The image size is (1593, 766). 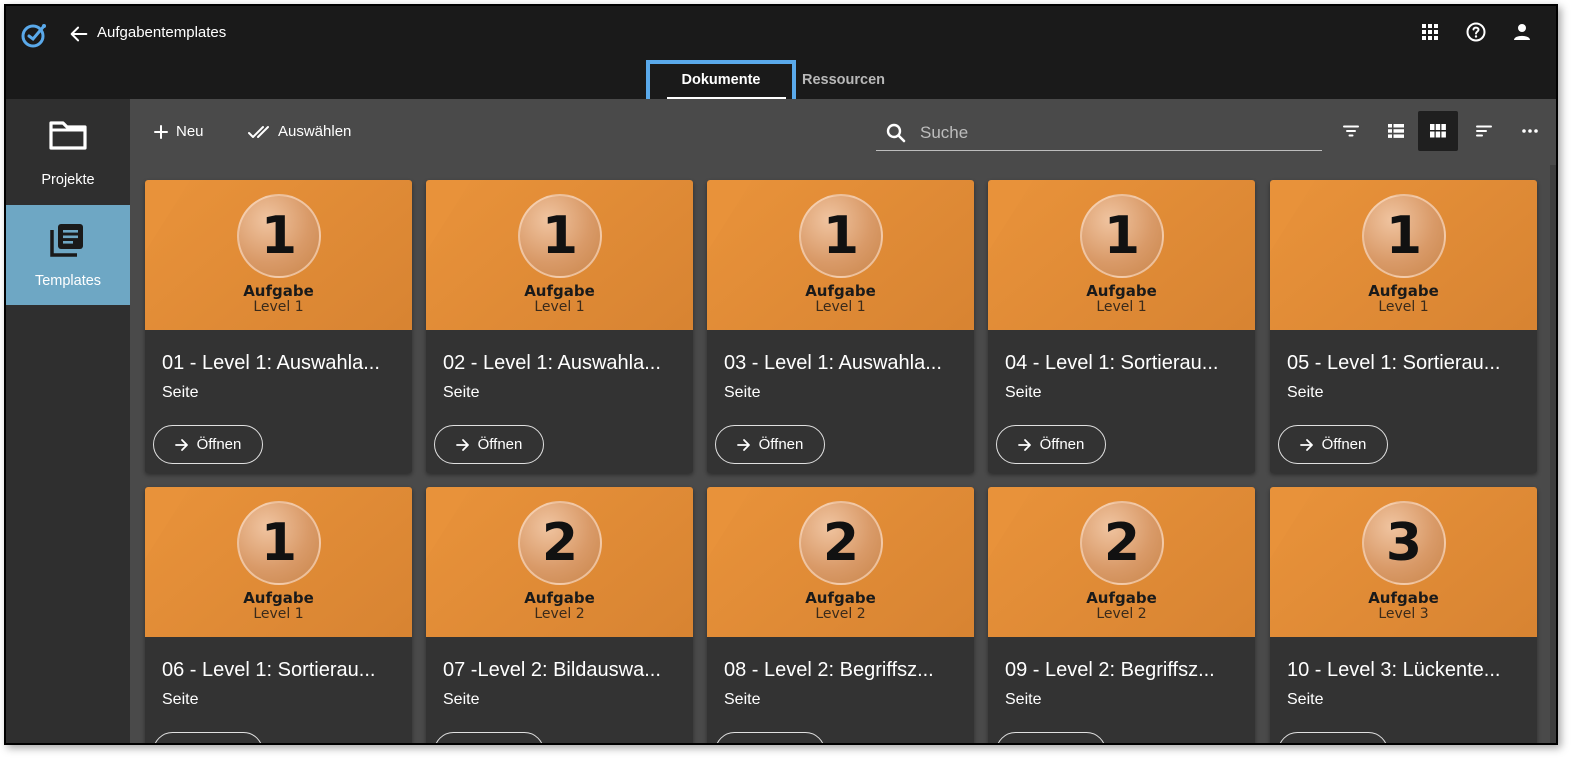 I want to click on card-thumbnail: 3 Aufgabe Level 3, so click(x=1403, y=562).